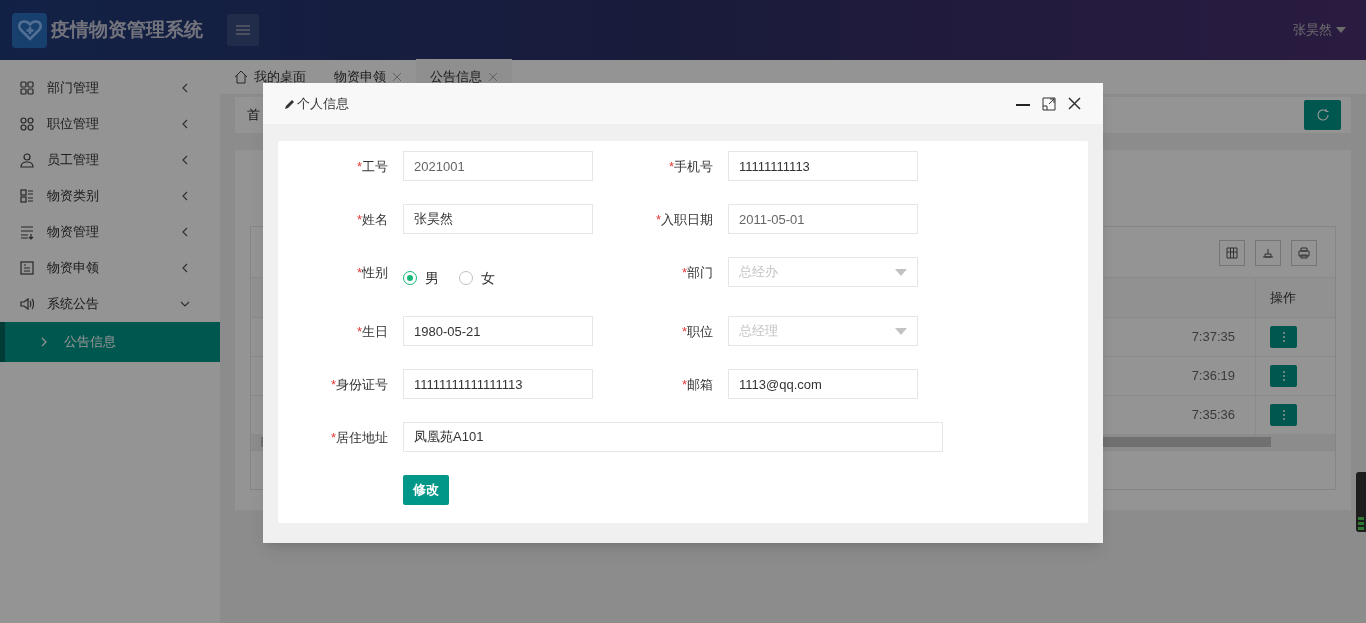 The width and height of the screenshot is (1366, 623). What do you see at coordinates (110, 196) in the screenshot?
I see `sidebar-item: 物资类别` at bounding box center [110, 196].